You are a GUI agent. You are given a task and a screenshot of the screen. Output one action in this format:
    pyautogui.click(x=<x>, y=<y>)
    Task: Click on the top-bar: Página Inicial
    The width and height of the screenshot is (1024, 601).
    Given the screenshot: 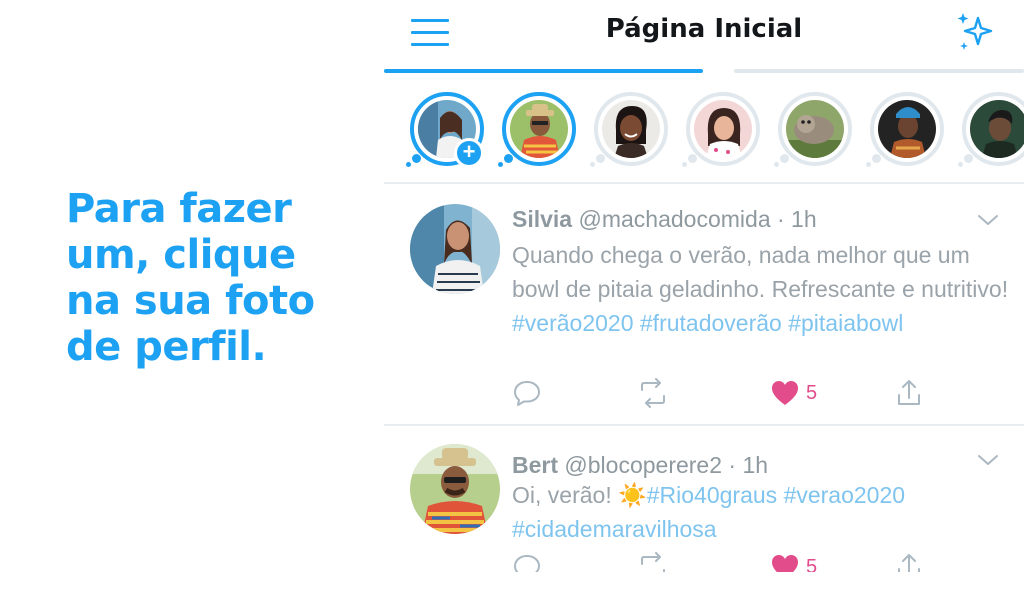 What is the action you would take?
    pyautogui.click(x=704, y=37)
    